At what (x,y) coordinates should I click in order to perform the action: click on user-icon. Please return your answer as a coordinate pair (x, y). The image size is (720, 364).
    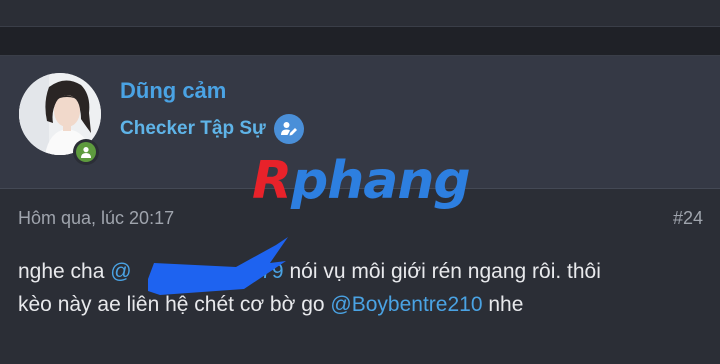
    Looking at the image, I should click on (86, 152).